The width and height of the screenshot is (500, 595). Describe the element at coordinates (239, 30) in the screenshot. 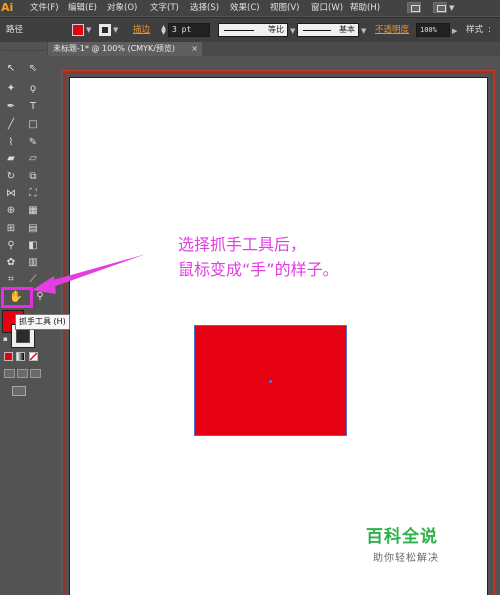

I see `profile-line-preview` at that location.